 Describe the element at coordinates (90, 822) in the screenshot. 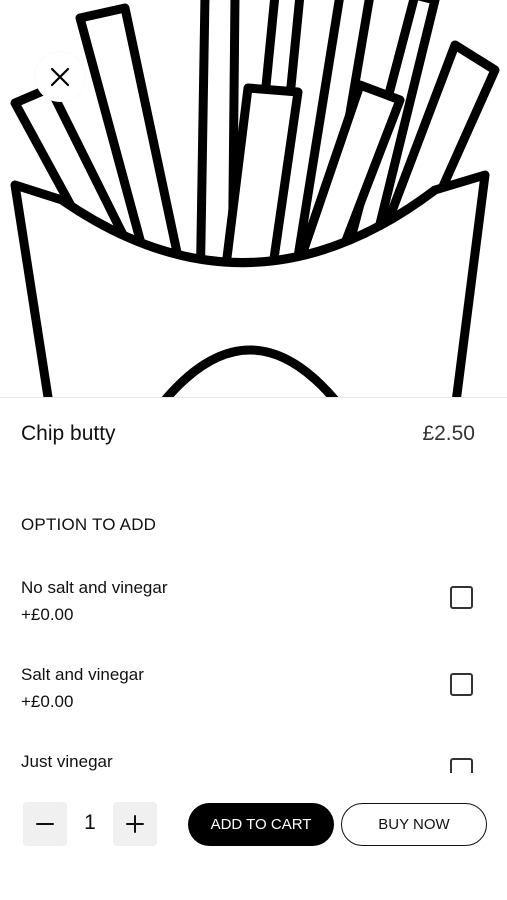

I see `quantity-value: 1` at that location.